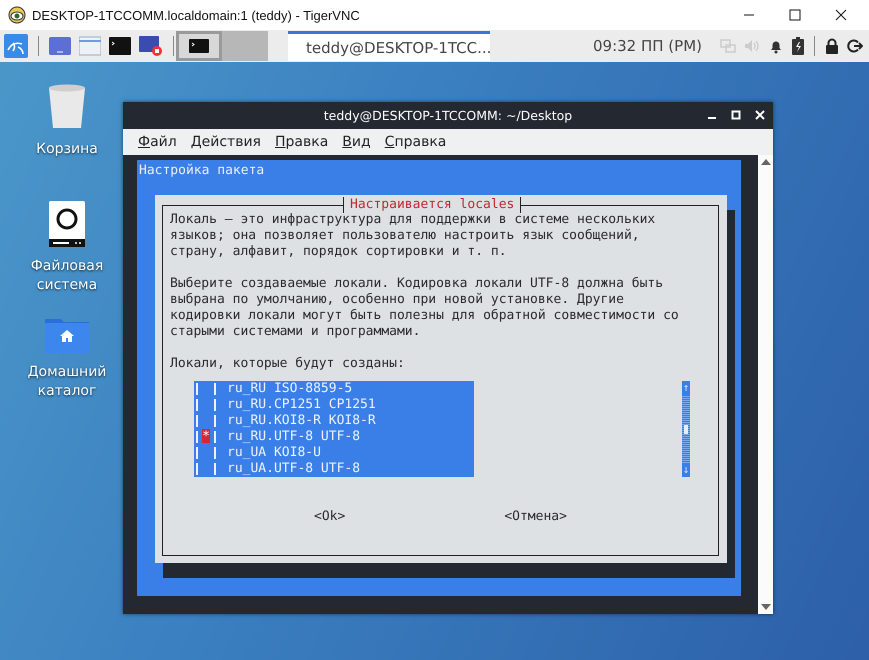 This screenshot has height=660, width=869. Describe the element at coordinates (448, 115) in the screenshot. I see `window-title: teddy@DESKTOP-1TCCOMM: ~/Desktop` at that location.